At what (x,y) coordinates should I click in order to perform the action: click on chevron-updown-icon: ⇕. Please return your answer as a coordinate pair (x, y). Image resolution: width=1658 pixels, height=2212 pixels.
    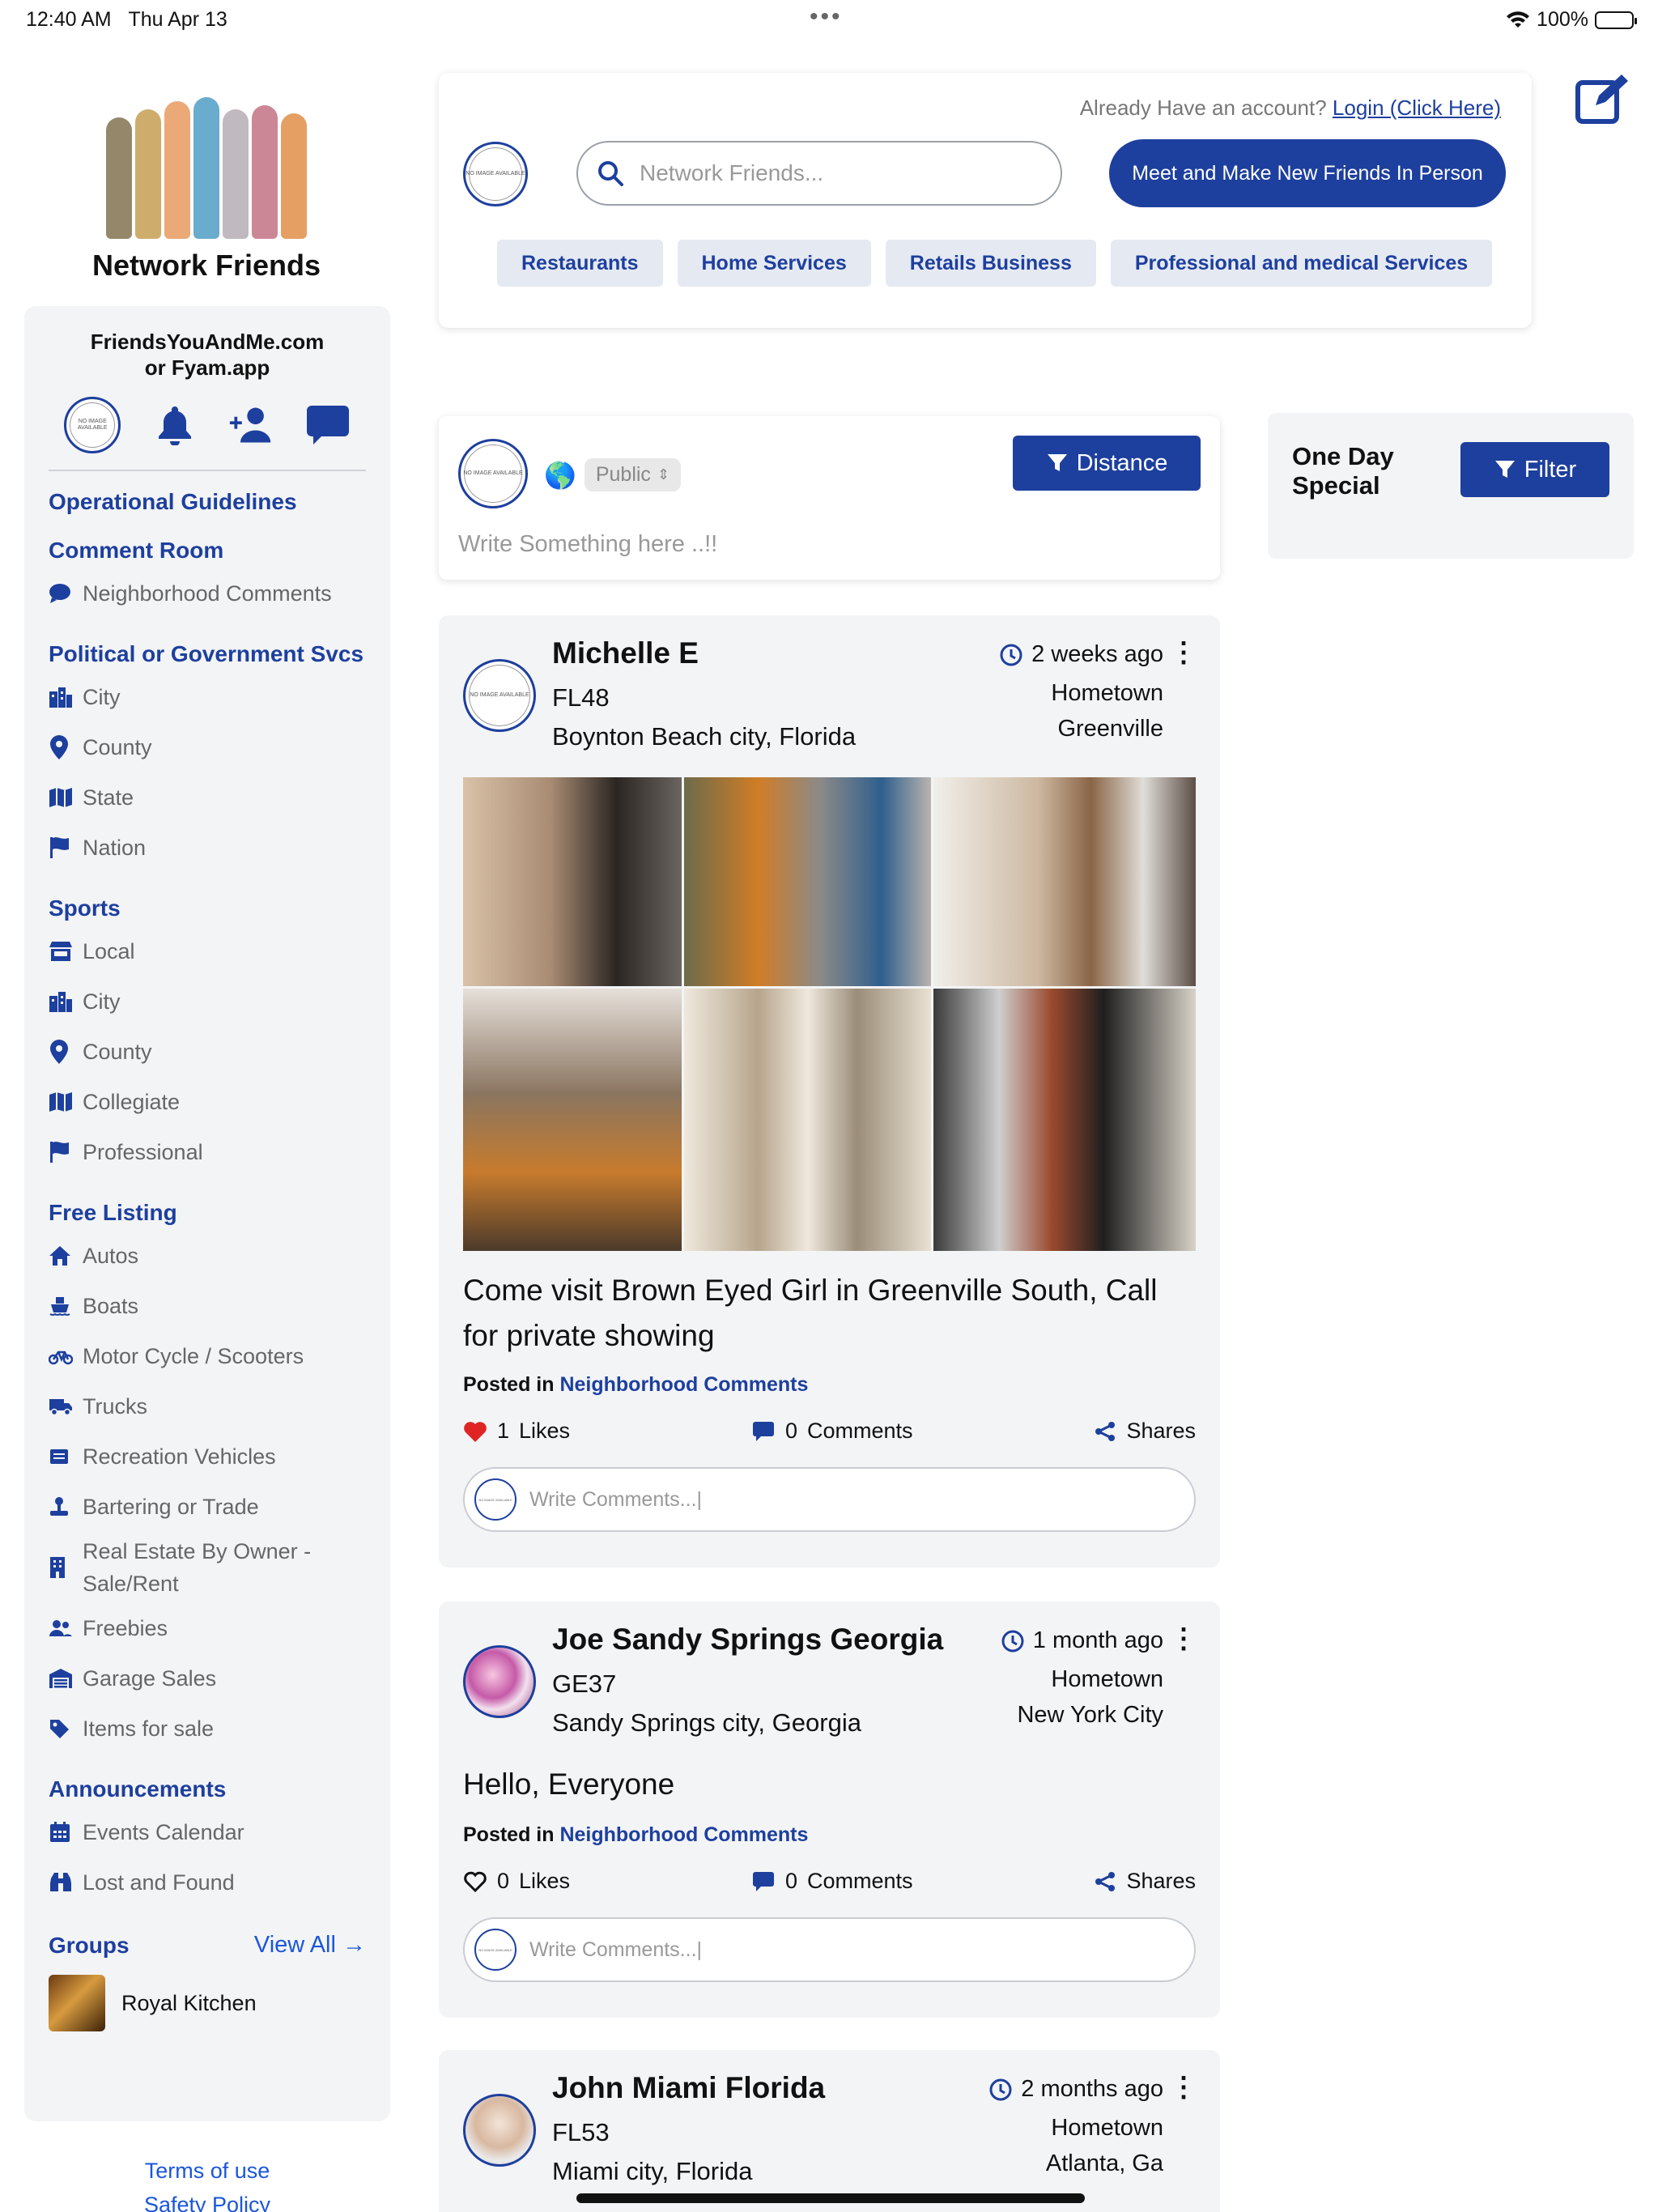
    Looking at the image, I should click on (663, 475).